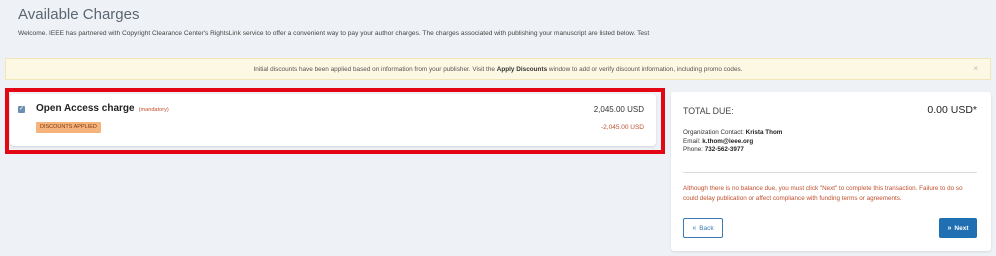 This screenshot has height=256, width=996. I want to click on total-due-label: TOTAL DUE:, so click(708, 111).